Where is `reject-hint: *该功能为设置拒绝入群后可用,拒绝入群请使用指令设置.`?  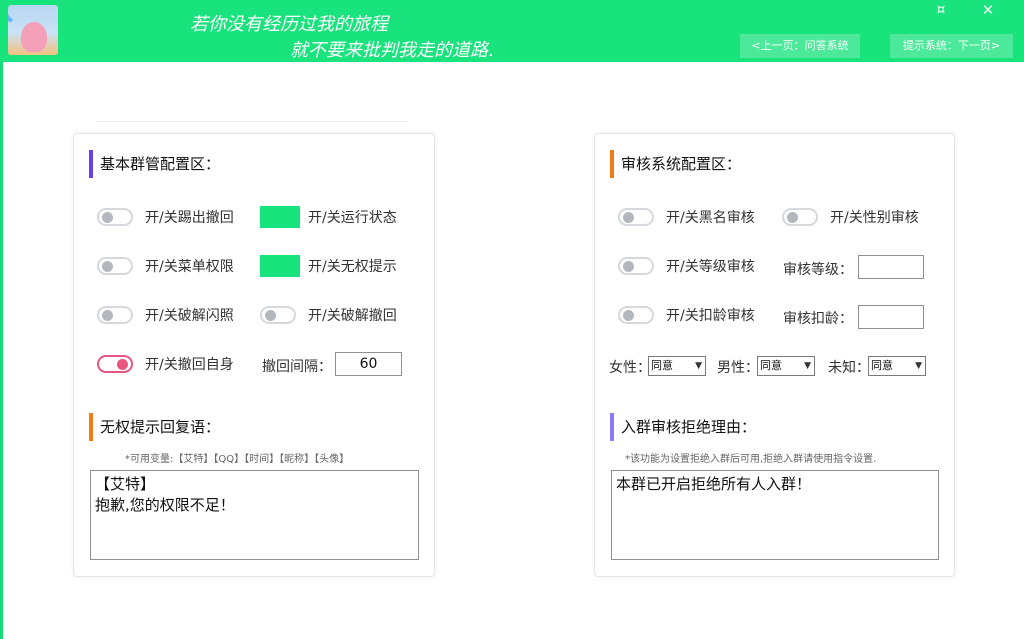 reject-hint: *该功能为设置拒绝入群后可用,拒绝入群请使用指令设置. is located at coordinates (751, 459).